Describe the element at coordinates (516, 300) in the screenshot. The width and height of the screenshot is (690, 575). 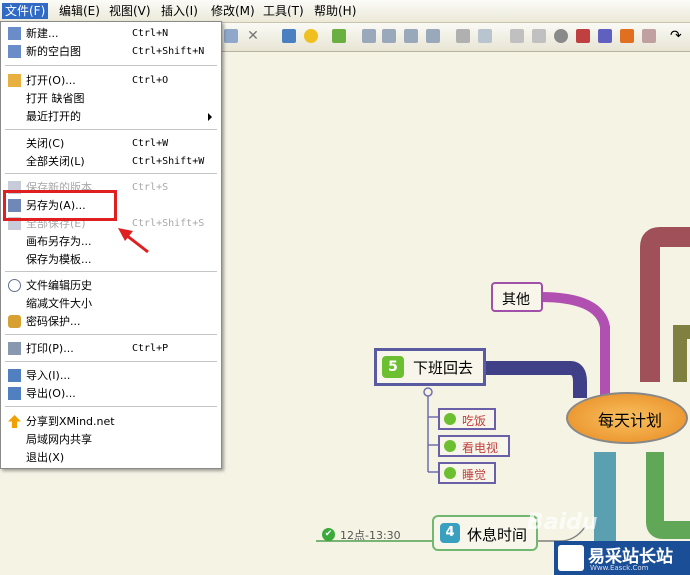
I see `topic-other-label: 其他` at that location.